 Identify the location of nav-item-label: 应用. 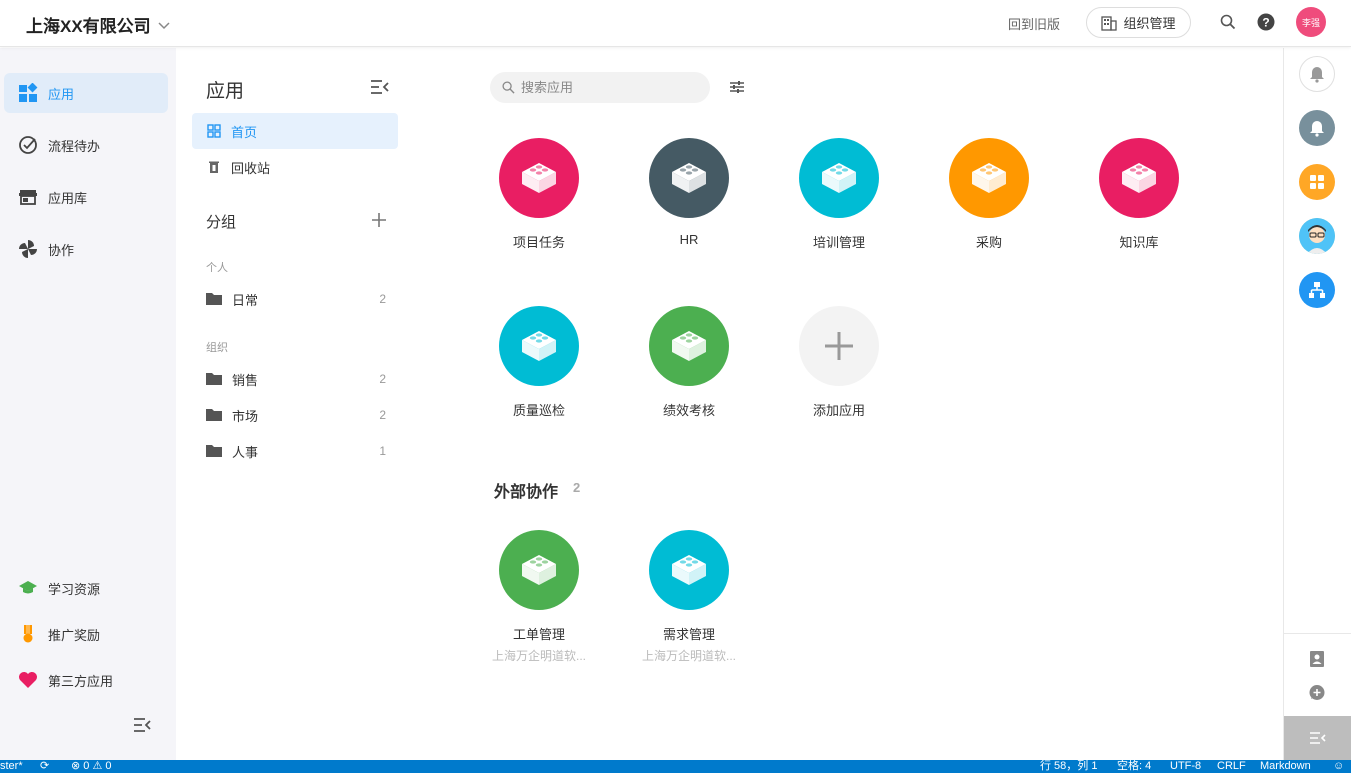
(61, 94).